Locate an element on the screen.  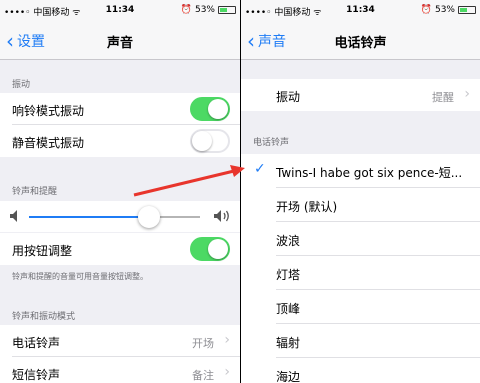
ringtone-item-label: 海边 is located at coordinates (288, 376).